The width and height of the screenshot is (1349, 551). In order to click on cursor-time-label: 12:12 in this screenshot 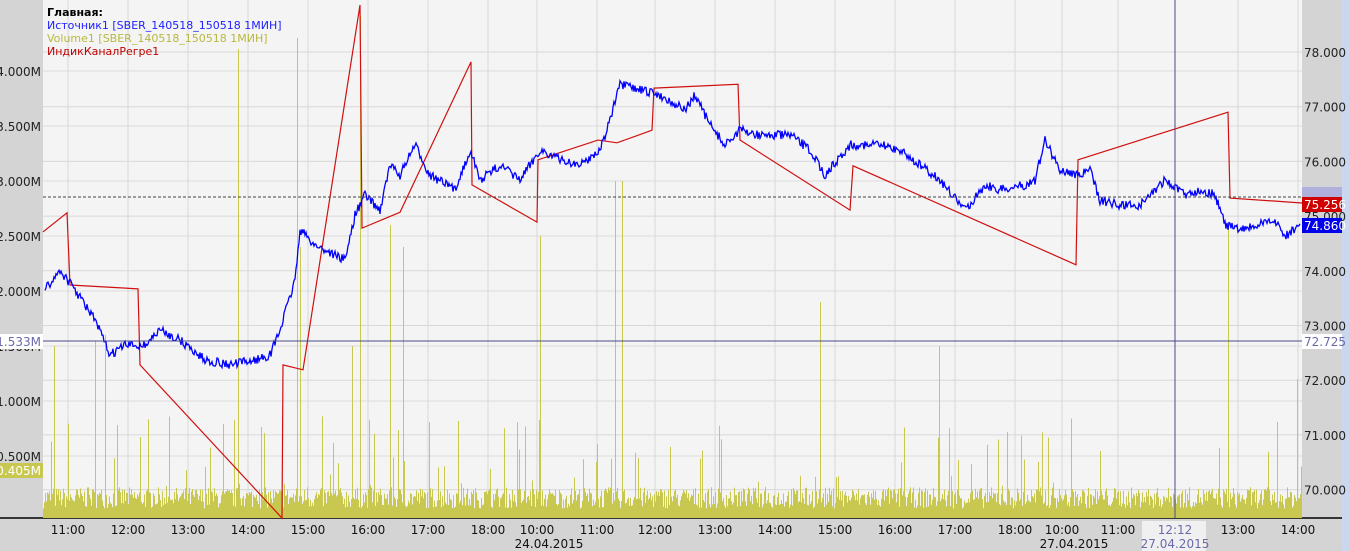, I will do `click(1175, 530)`.